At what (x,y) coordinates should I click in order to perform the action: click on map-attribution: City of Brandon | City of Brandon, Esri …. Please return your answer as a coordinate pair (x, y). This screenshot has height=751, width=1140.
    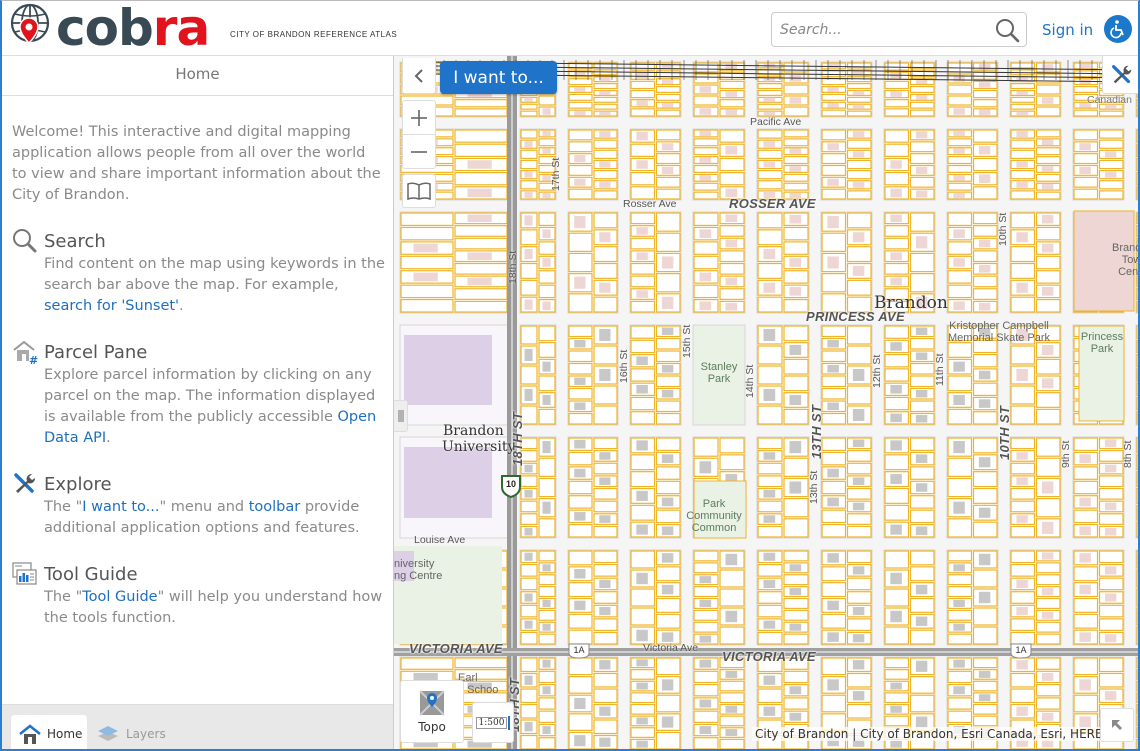
    Looking at the image, I should click on (935, 734).